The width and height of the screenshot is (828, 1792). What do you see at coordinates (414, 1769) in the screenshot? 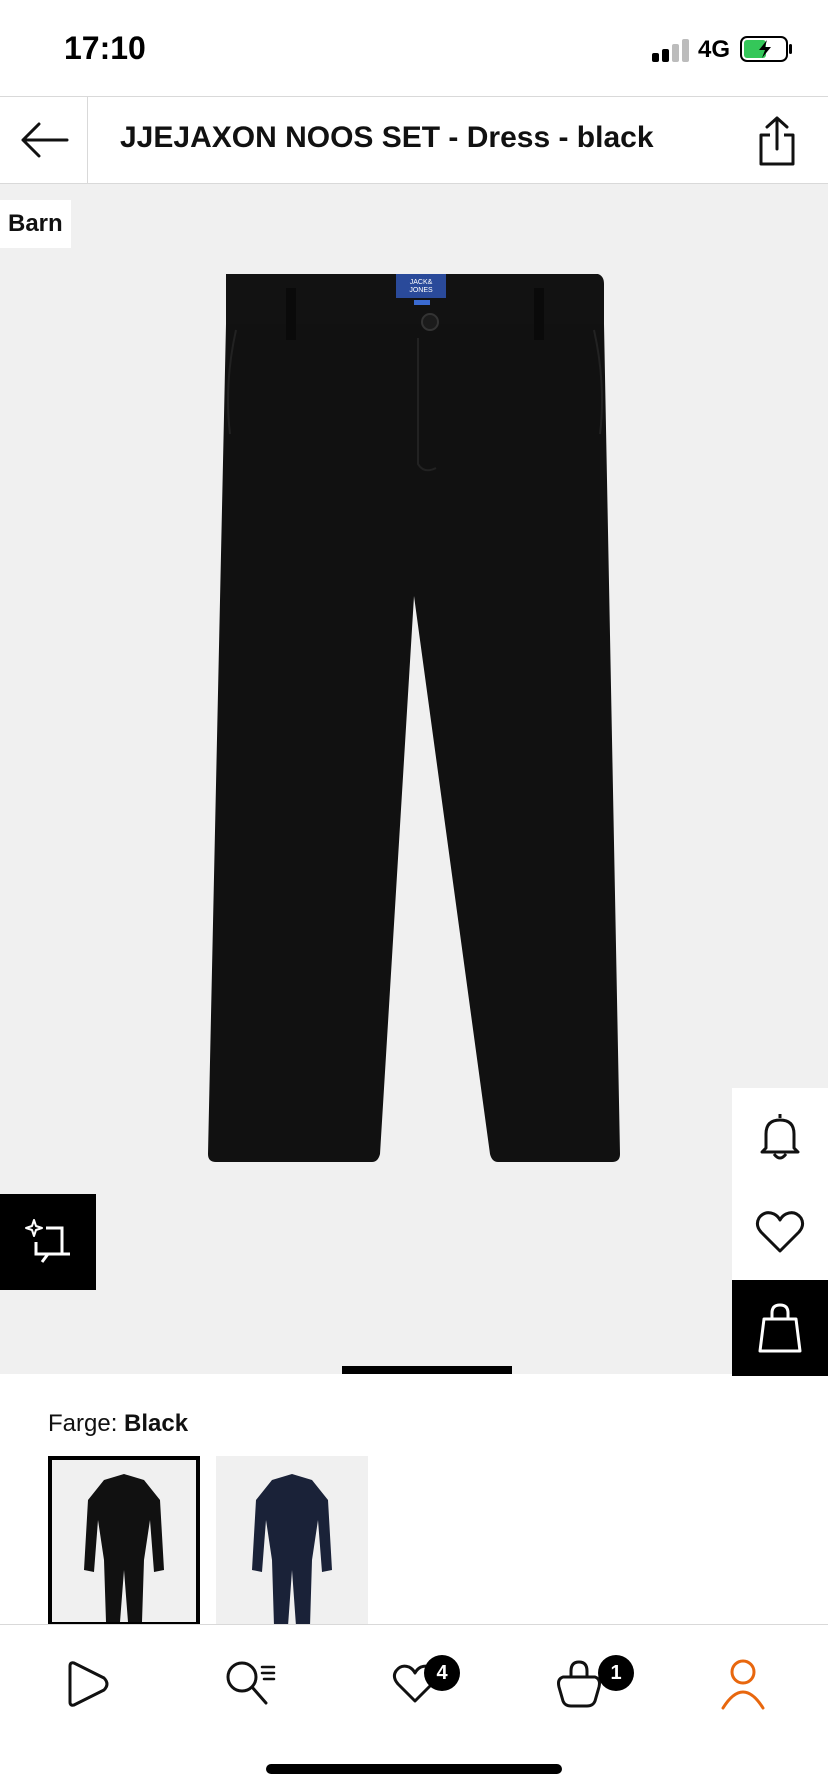
I see `home-indicator` at bounding box center [414, 1769].